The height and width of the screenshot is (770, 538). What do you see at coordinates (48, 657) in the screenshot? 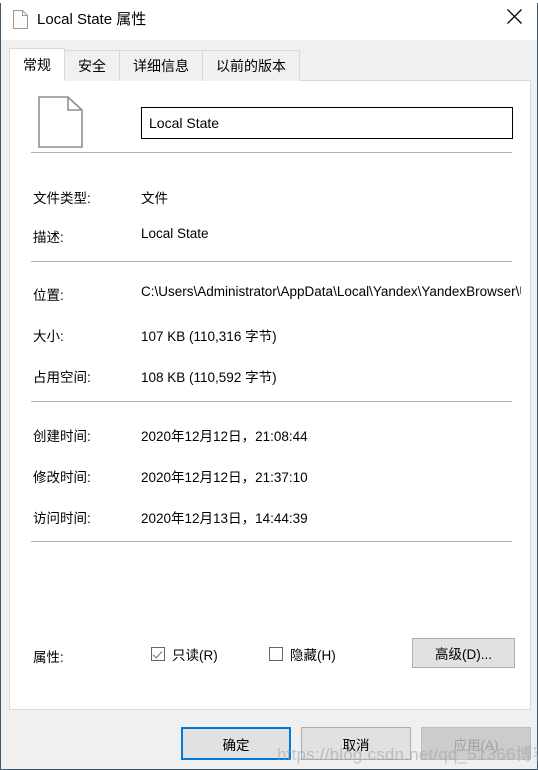
I see `label-attributes: 属性:` at bounding box center [48, 657].